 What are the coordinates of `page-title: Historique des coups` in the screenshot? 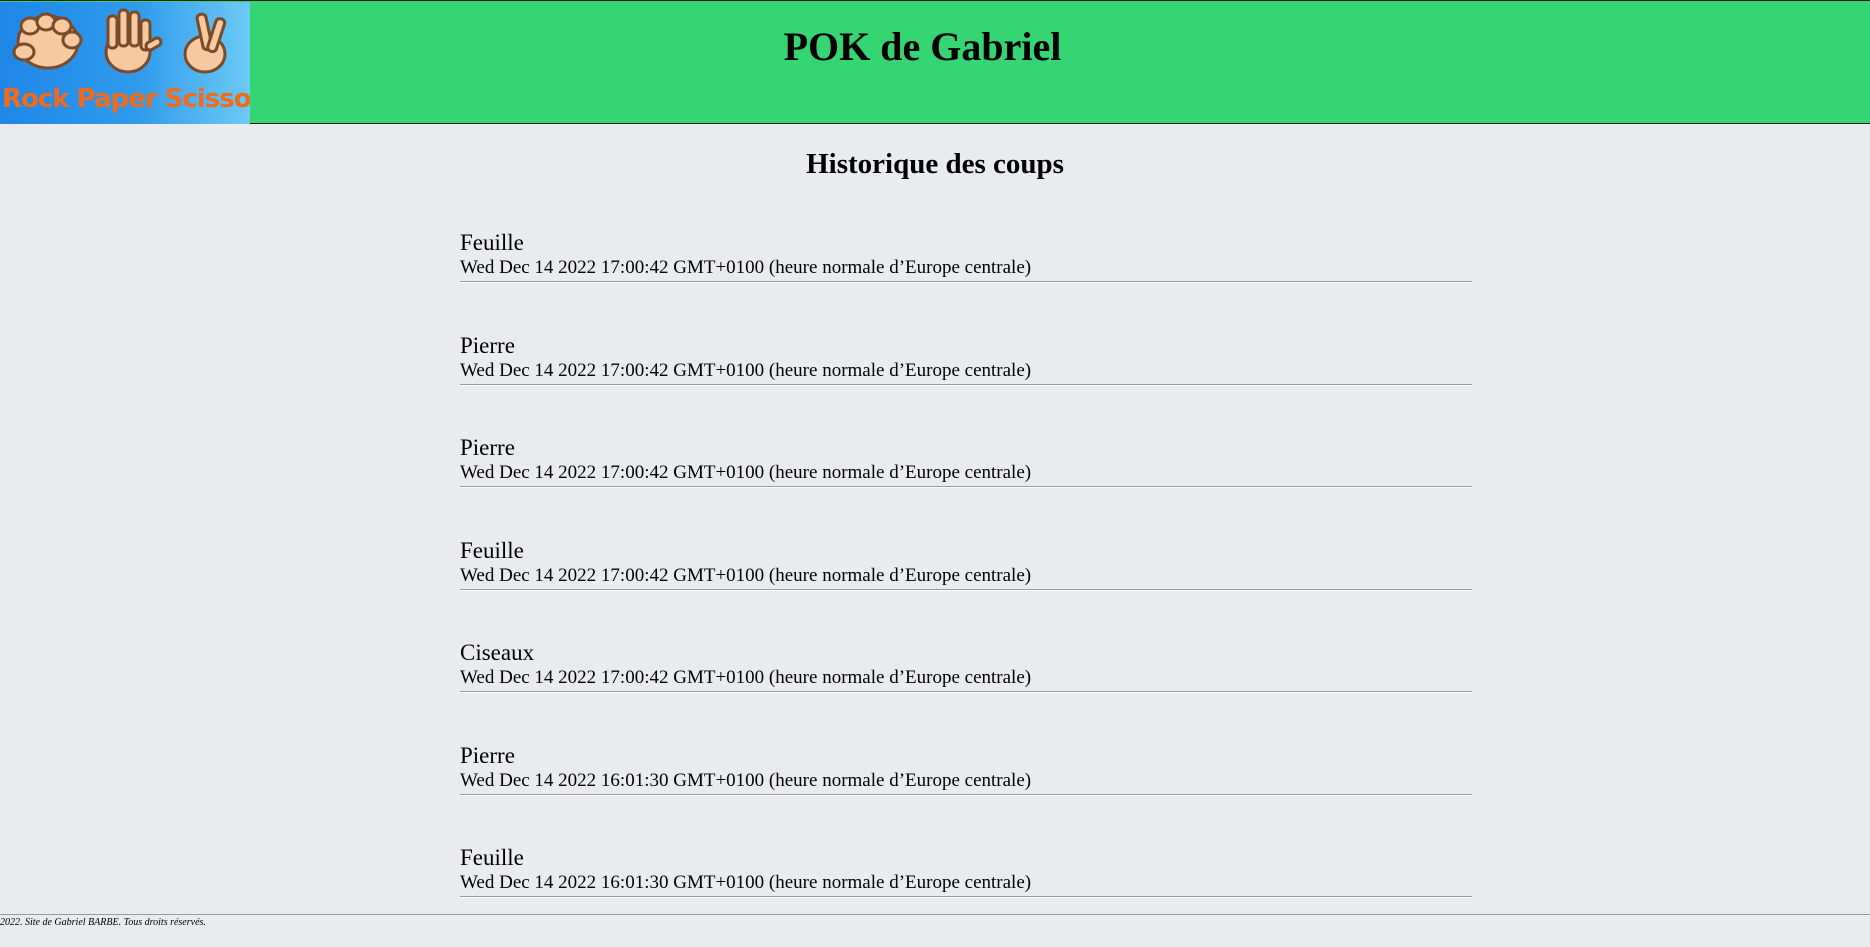 It's located at (935, 164).